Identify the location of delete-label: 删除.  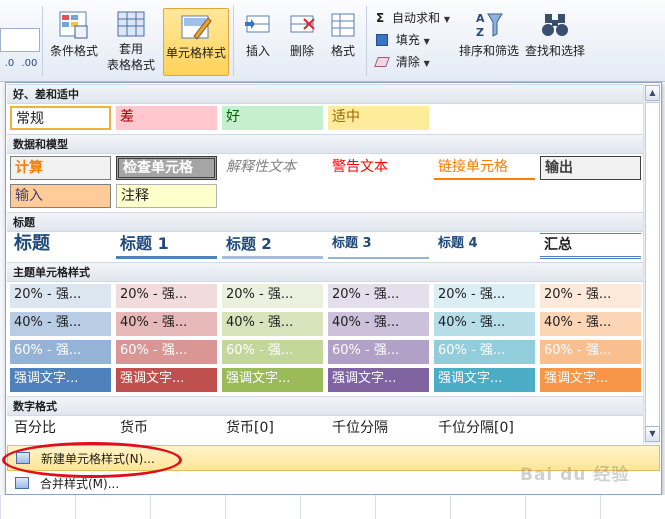
(301, 51).